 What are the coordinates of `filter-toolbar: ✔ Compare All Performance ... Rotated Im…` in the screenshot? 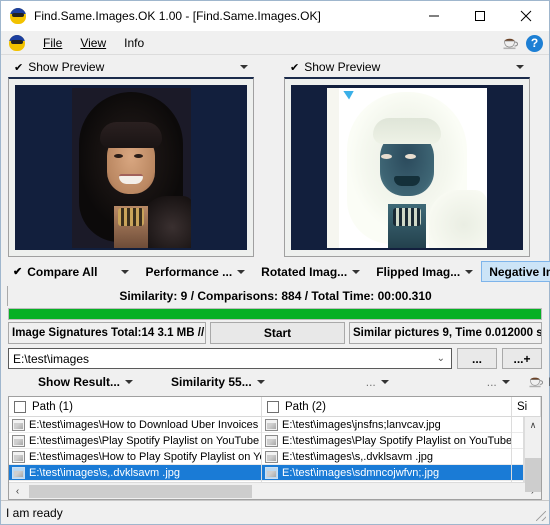 It's located at (275, 271).